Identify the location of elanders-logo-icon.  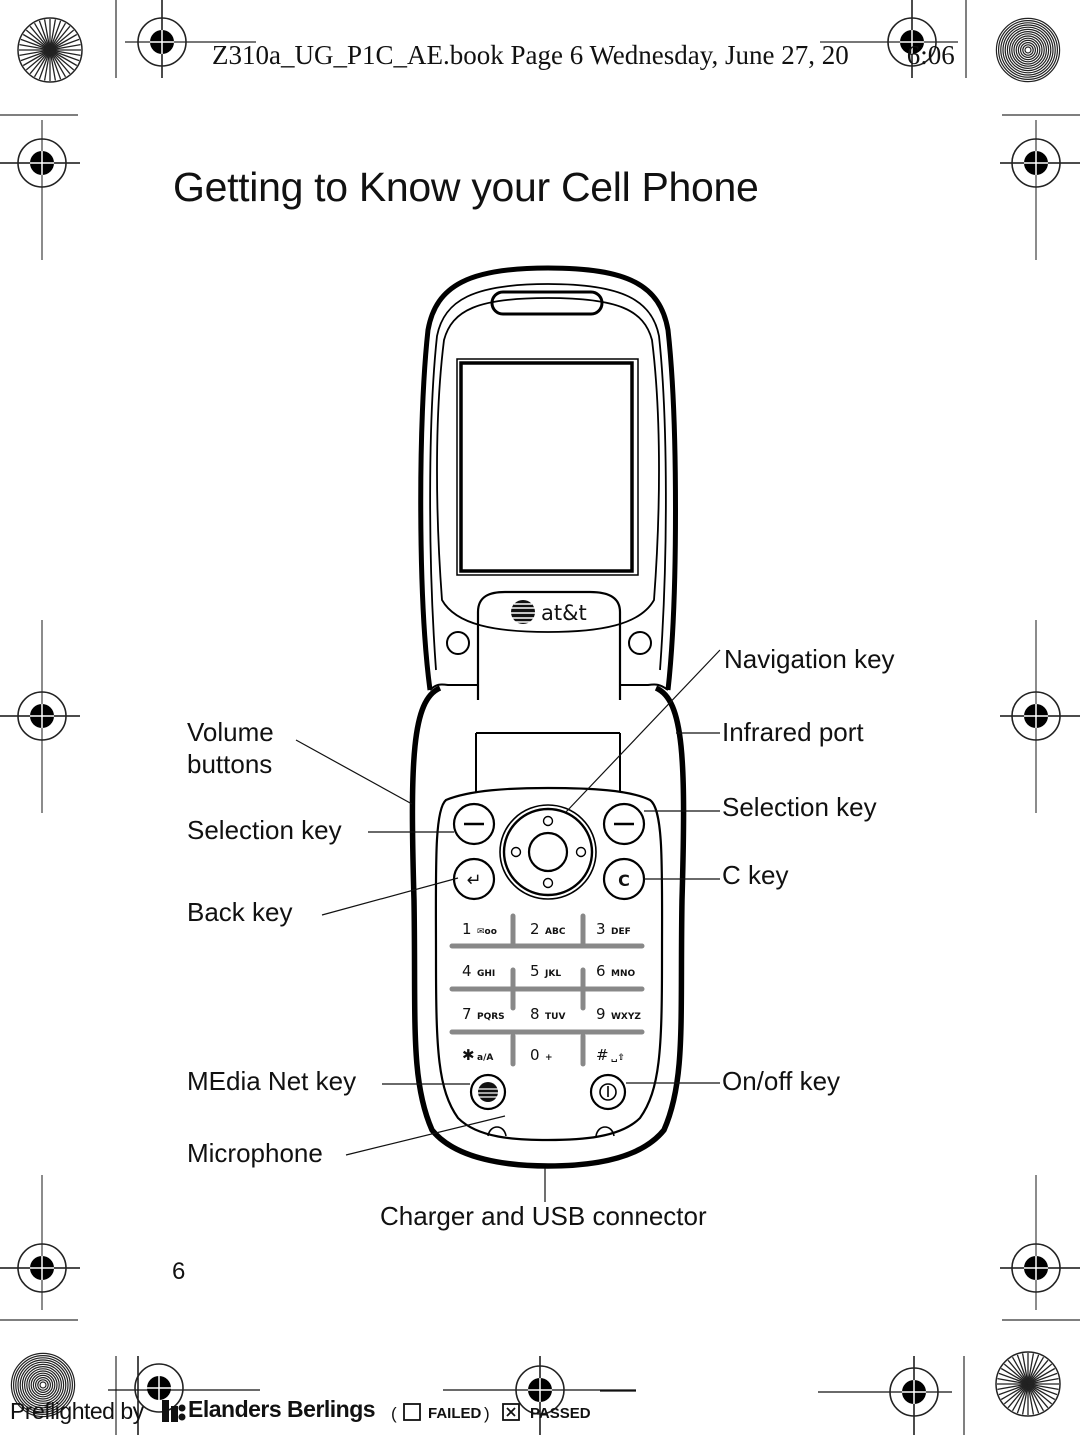
(174, 1411).